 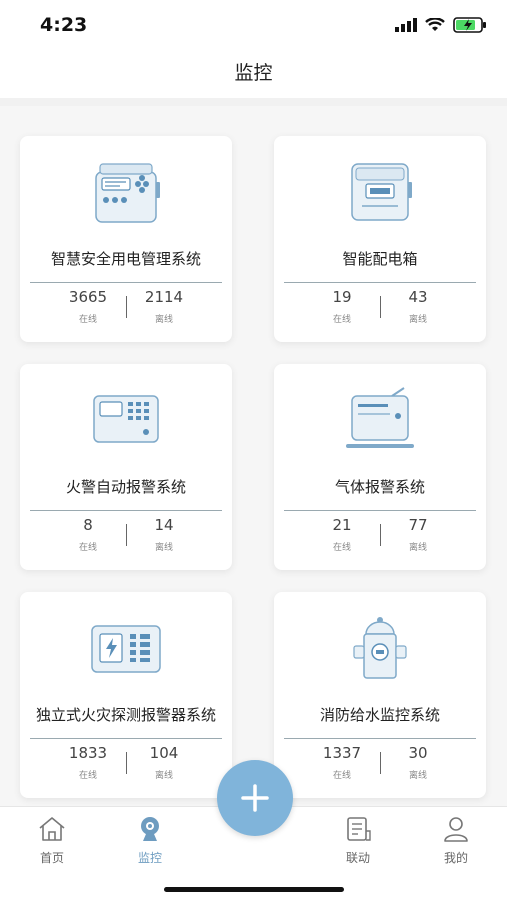 What do you see at coordinates (342, 753) in the screenshot?
I see `online-count: 1337` at bounding box center [342, 753].